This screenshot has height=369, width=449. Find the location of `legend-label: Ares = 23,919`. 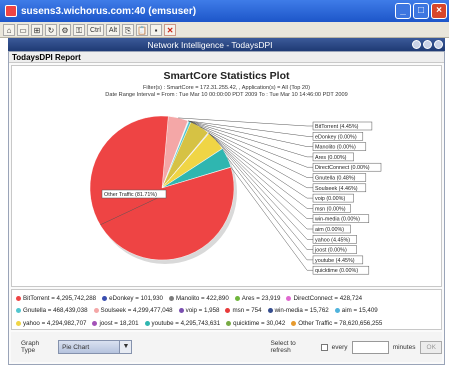

legend-label: Ares = 23,919 is located at coordinates (261, 298).